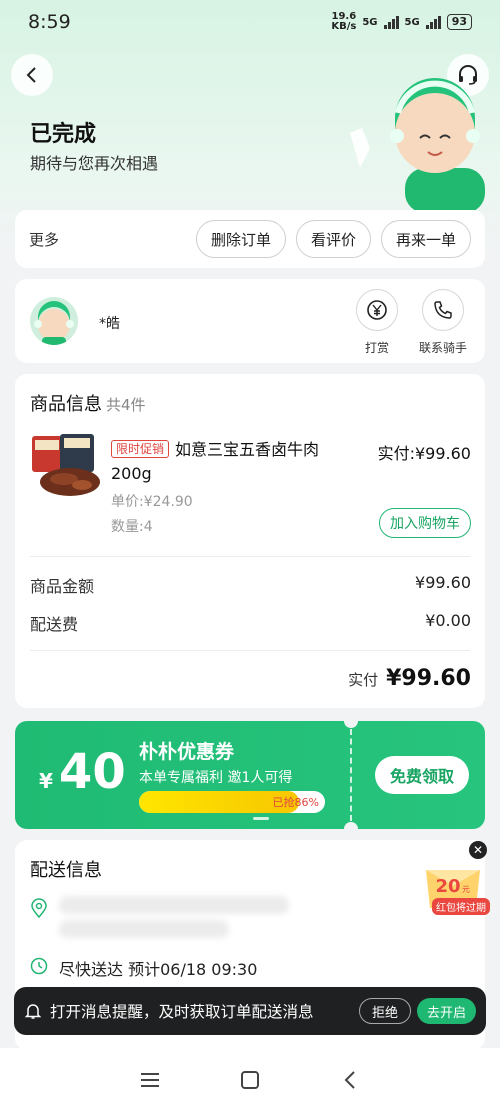 The height and width of the screenshot is (1111, 500). What do you see at coordinates (295, 802) in the screenshot?
I see `coupon-progress-text: 已抢86%` at bounding box center [295, 802].